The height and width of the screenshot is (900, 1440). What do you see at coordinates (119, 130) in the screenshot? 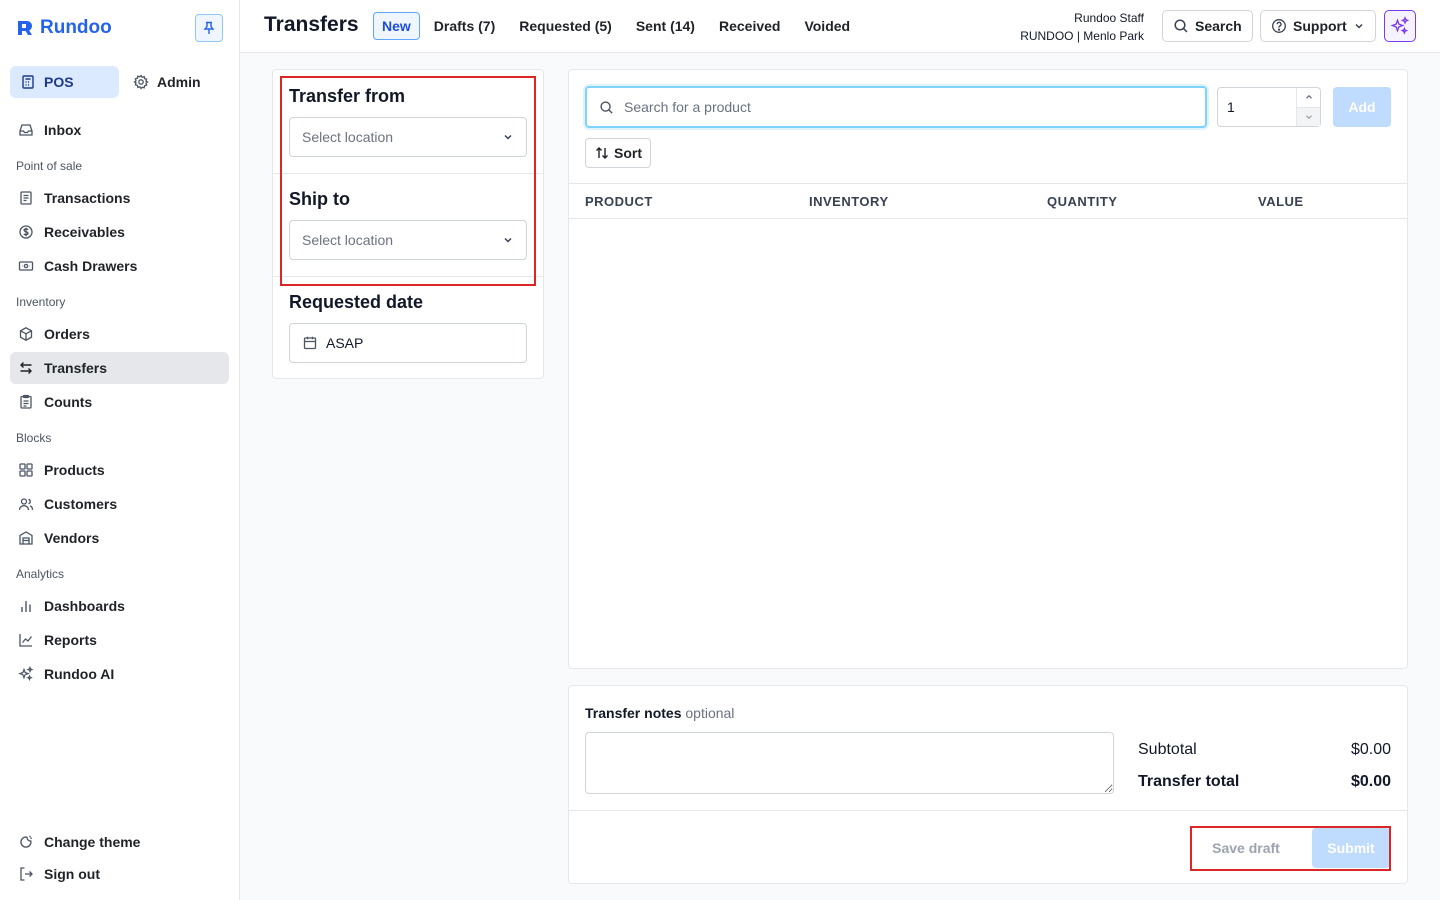
I see `sidebar-item-inbox: Inbox` at bounding box center [119, 130].